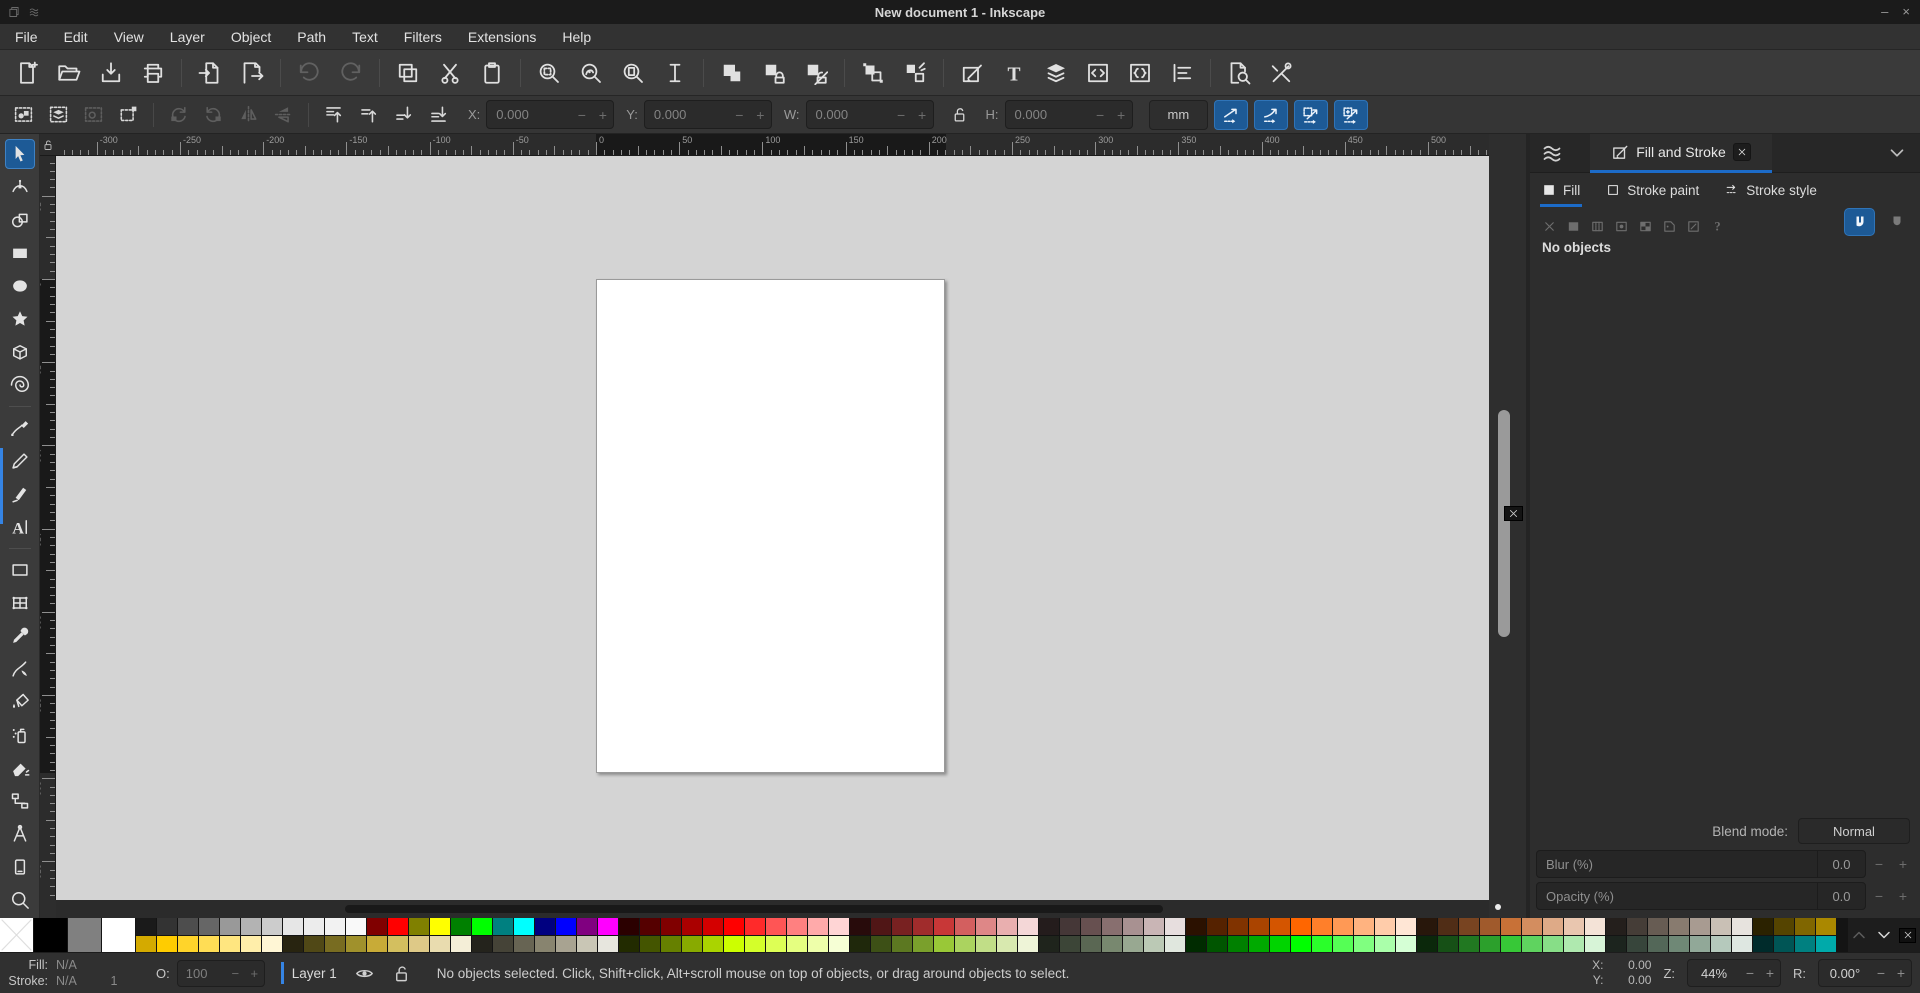 This screenshot has height=993, width=1920. Describe the element at coordinates (20, 867) in the screenshot. I see `page-tool` at that location.